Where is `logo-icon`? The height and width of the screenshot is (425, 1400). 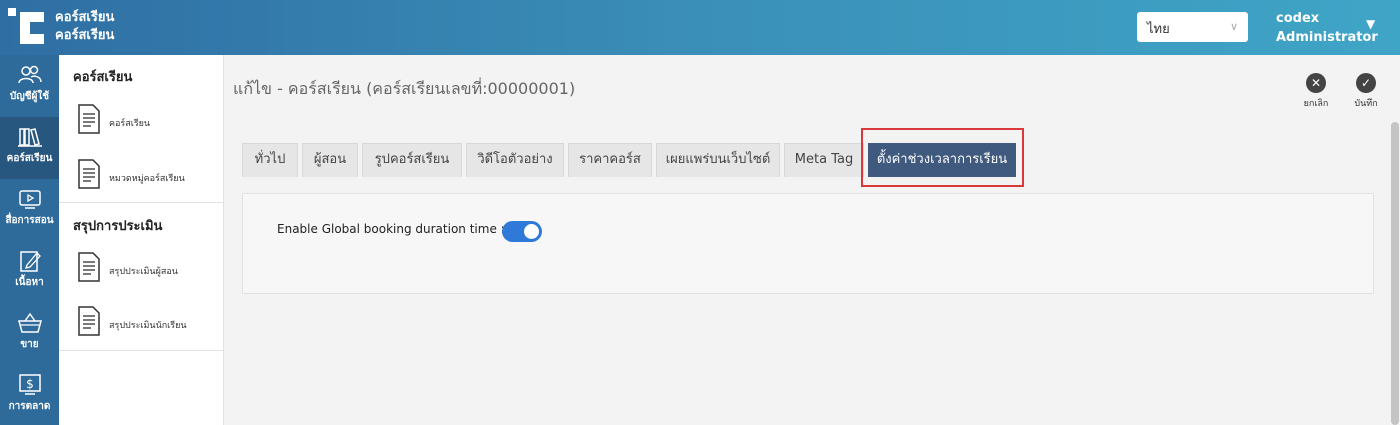 logo-icon is located at coordinates (26, 26).